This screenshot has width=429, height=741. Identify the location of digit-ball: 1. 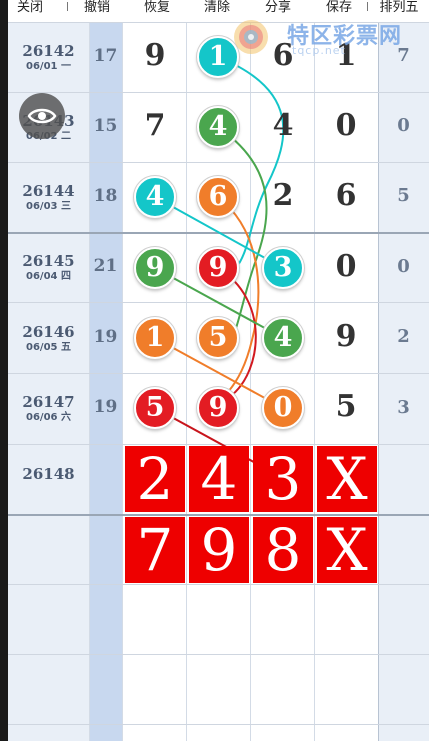
(155, 338).